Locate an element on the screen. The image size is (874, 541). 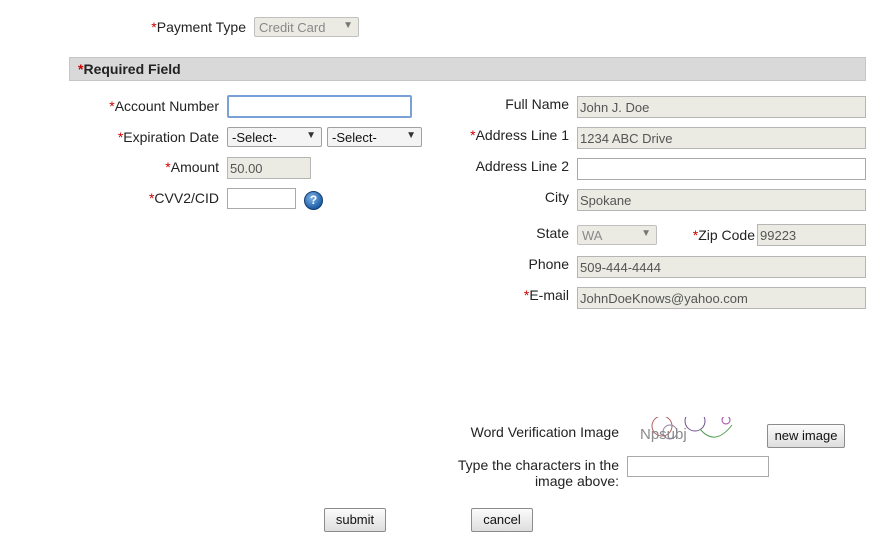
exp-year-select: -Select- ▼ is located at coordinates (374, 137).